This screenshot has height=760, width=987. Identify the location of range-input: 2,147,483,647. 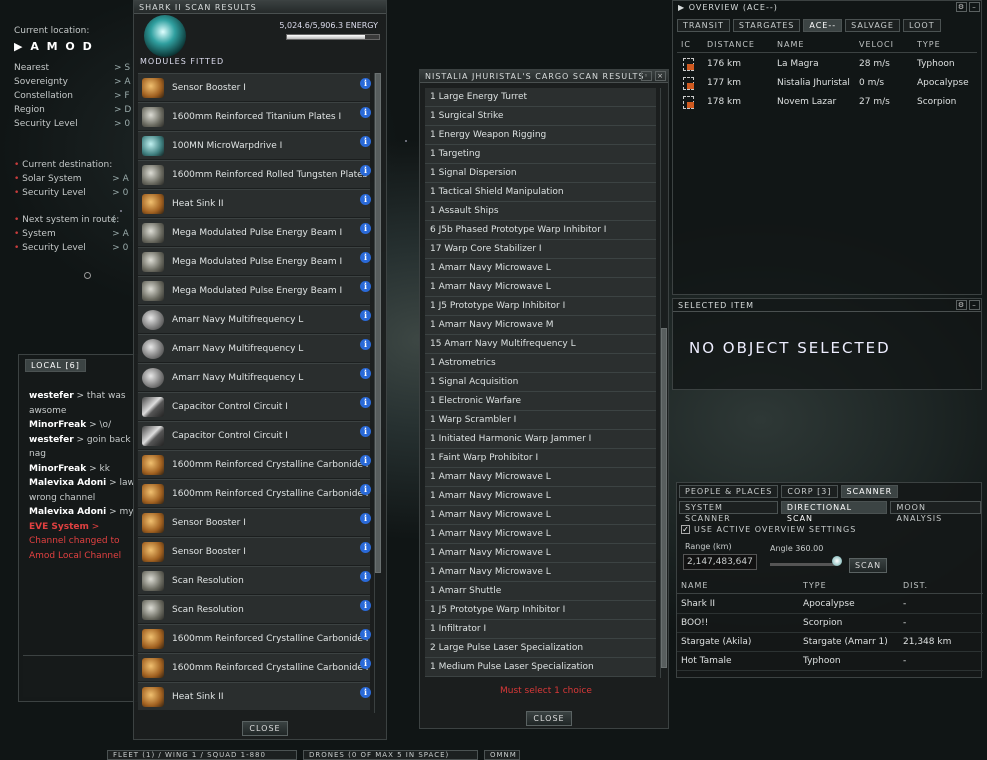
(720, 562).